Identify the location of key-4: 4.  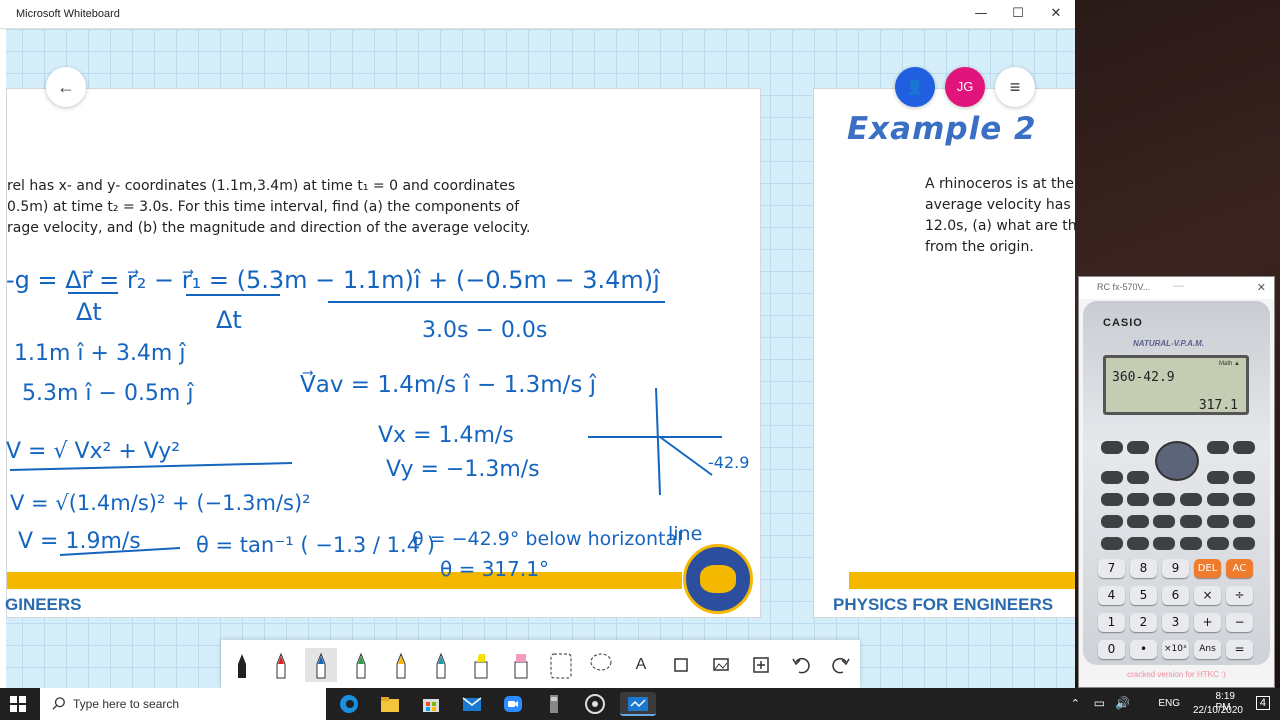
(1111, 595).